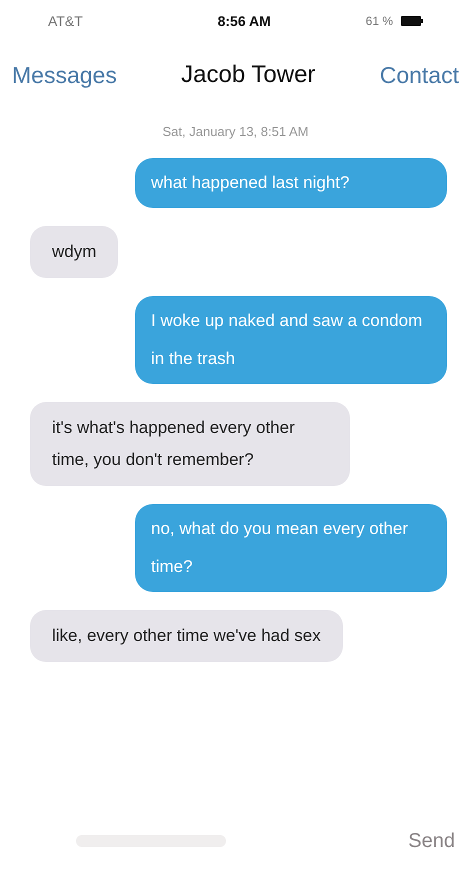  What do you see at coordinates (243, 21) in the screenshot?
I see `clock-time: 8:56 AM` at bounding box center [243, 21].